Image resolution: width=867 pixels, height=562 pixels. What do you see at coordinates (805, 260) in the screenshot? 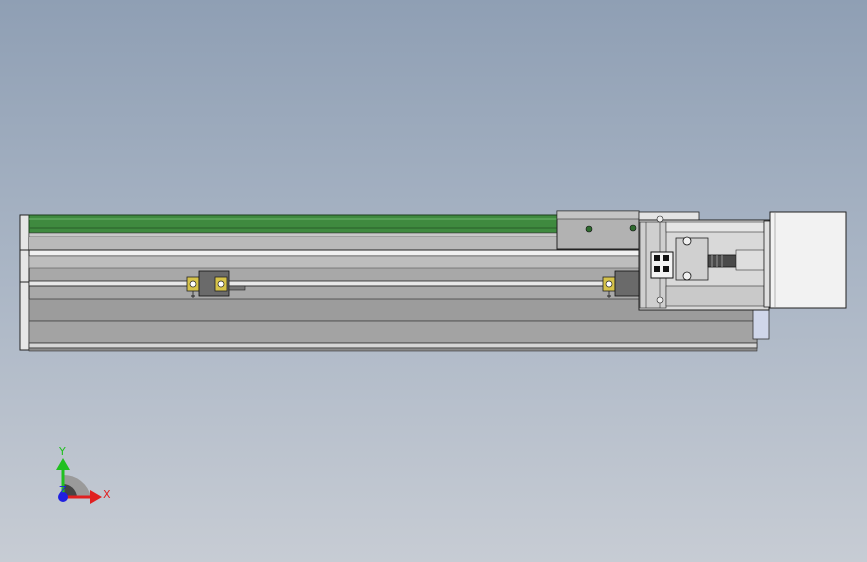
I see `servo-motor` at bounding box center [805, 260].